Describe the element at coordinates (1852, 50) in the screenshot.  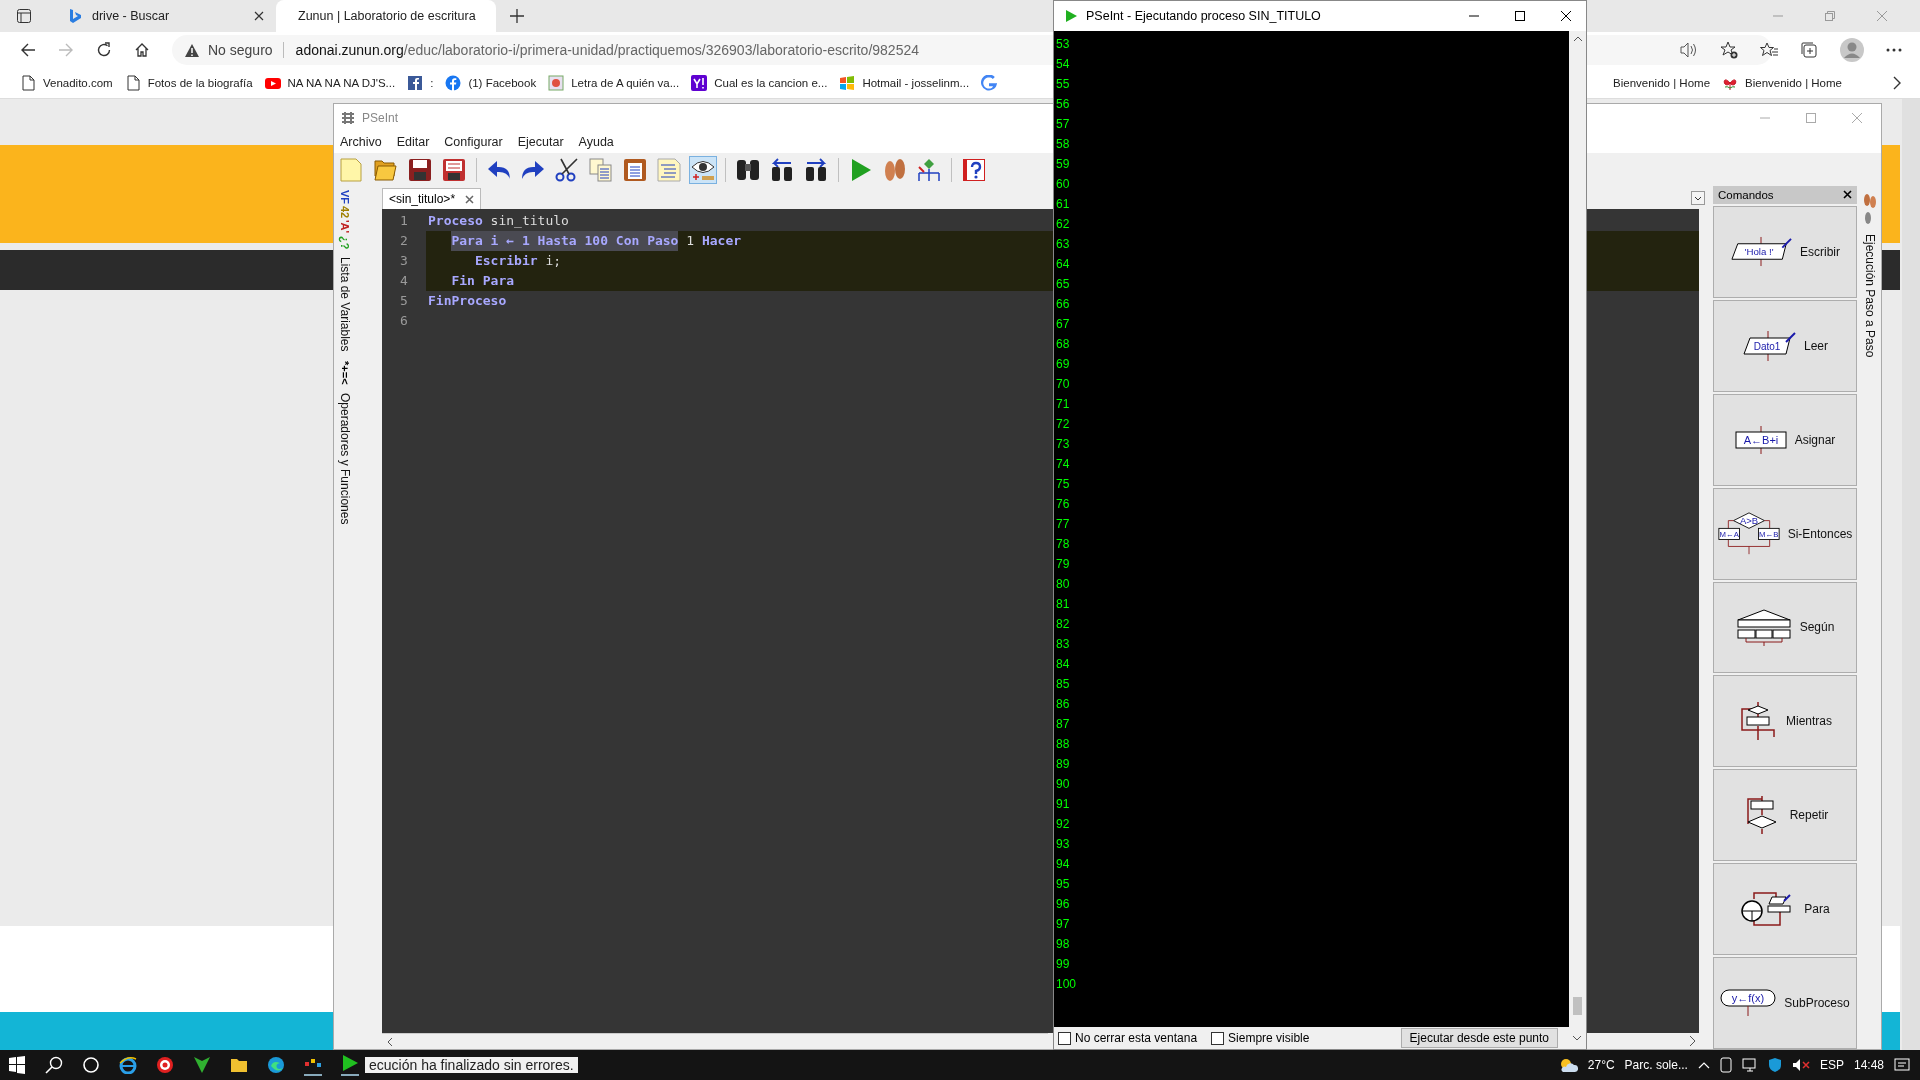
I see `profile-avatar-icon` at that location.